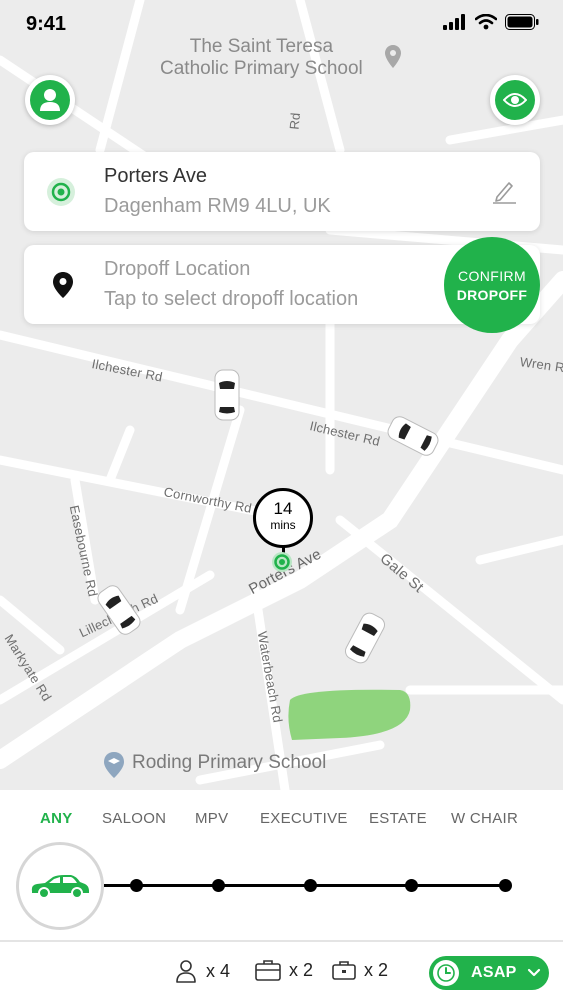 This screenshot has height=1000, width=563. I want to click on pickup-subtitle: Dagenham RM9 4LU, UK, so click(217, 206).